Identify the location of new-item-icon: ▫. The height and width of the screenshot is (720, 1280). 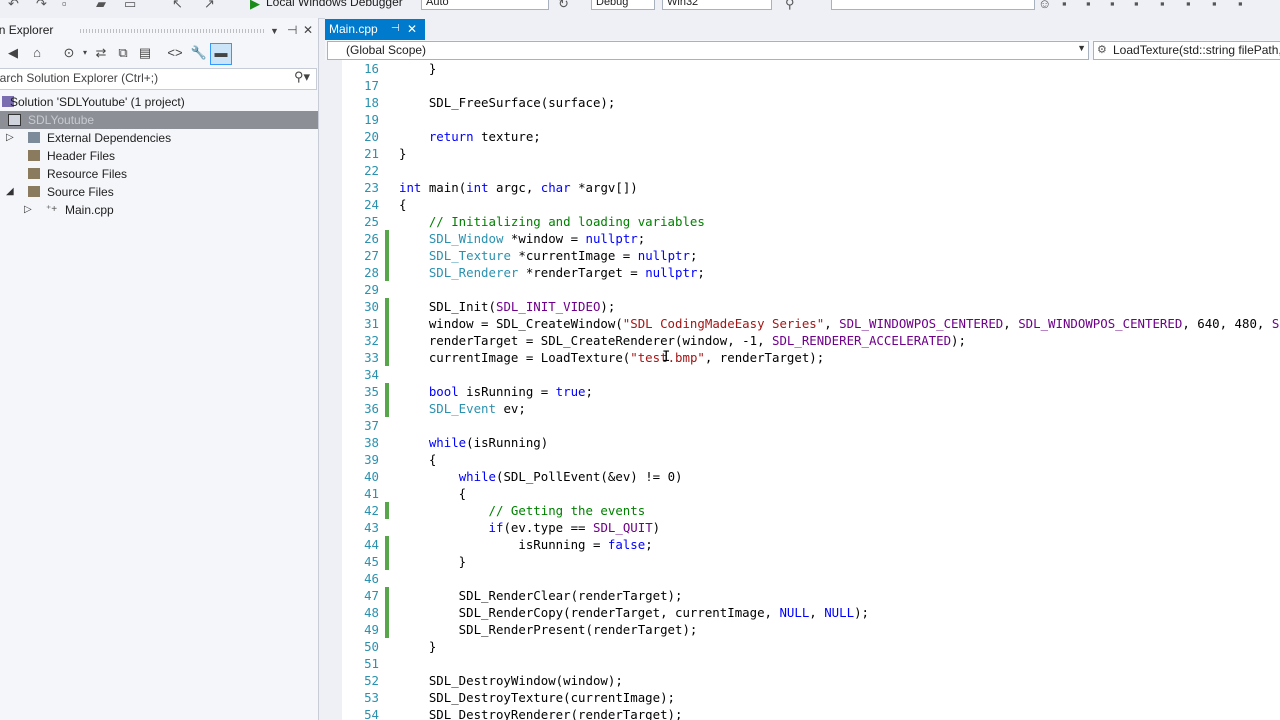
(64, 5).